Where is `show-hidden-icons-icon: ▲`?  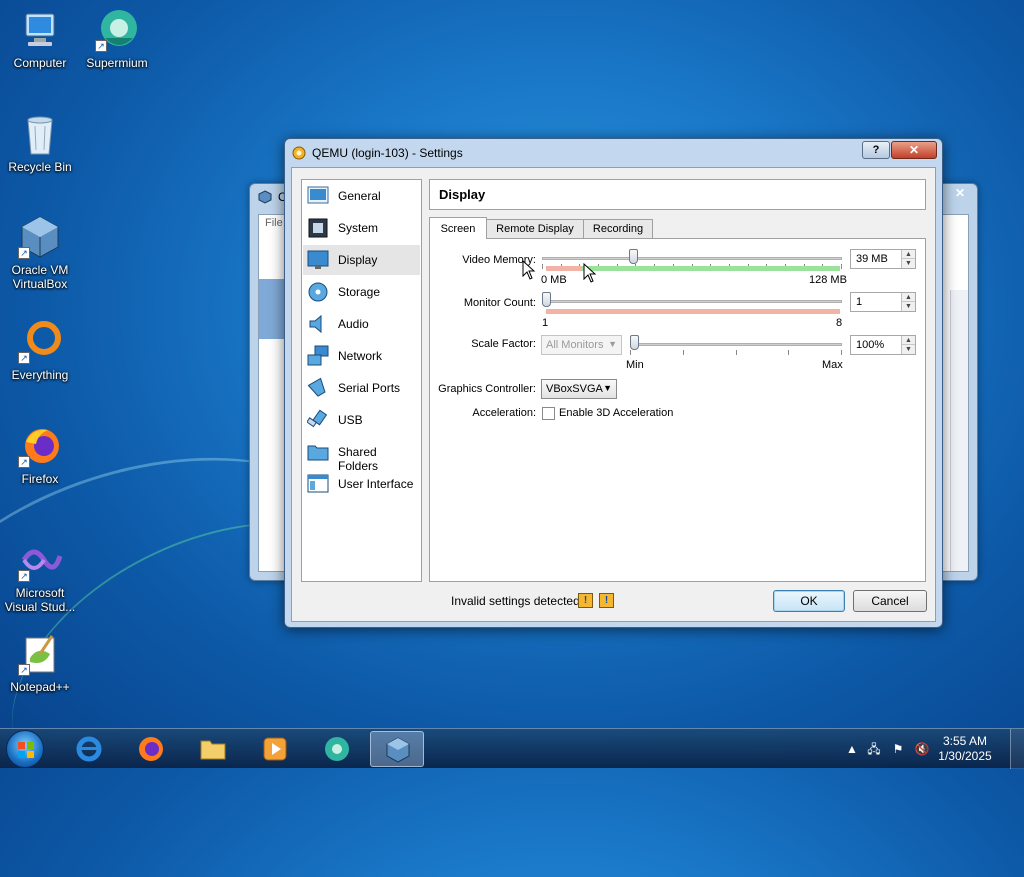
show-hidden-icons-icon: ▲ is located at coordinates (852, 749).